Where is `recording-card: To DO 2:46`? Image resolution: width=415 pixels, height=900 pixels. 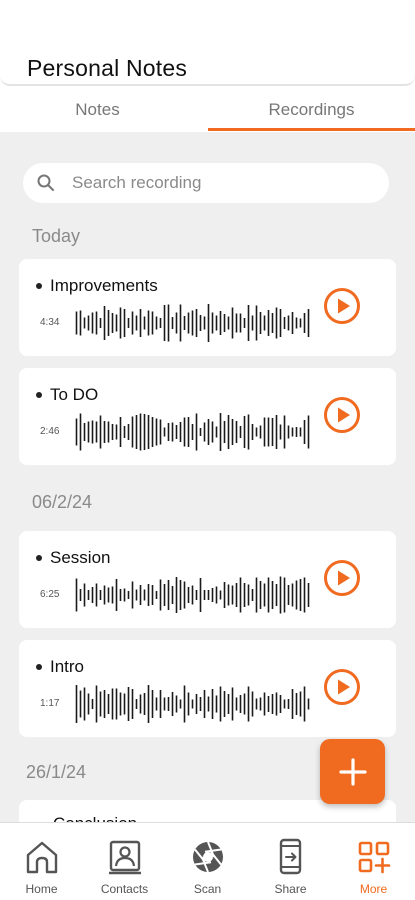 recording-card: To DO 2:46 is located at coordinates (207, 416).